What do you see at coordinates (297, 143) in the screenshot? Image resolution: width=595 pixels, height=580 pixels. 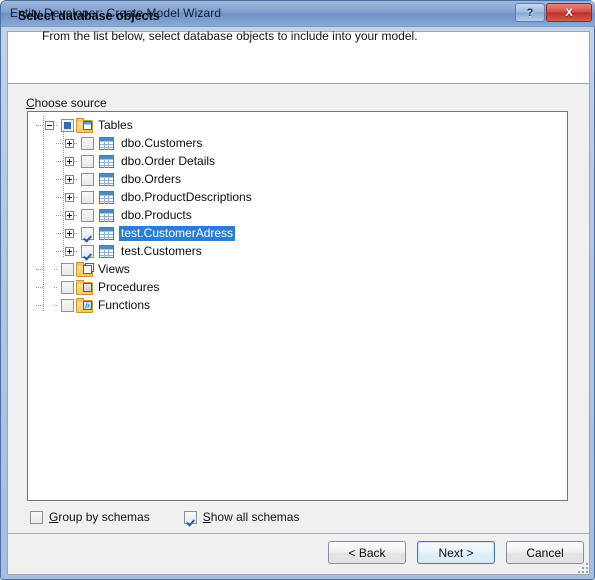 I see `tree-node: dbo.Customers` at bounding box center [297, 143].